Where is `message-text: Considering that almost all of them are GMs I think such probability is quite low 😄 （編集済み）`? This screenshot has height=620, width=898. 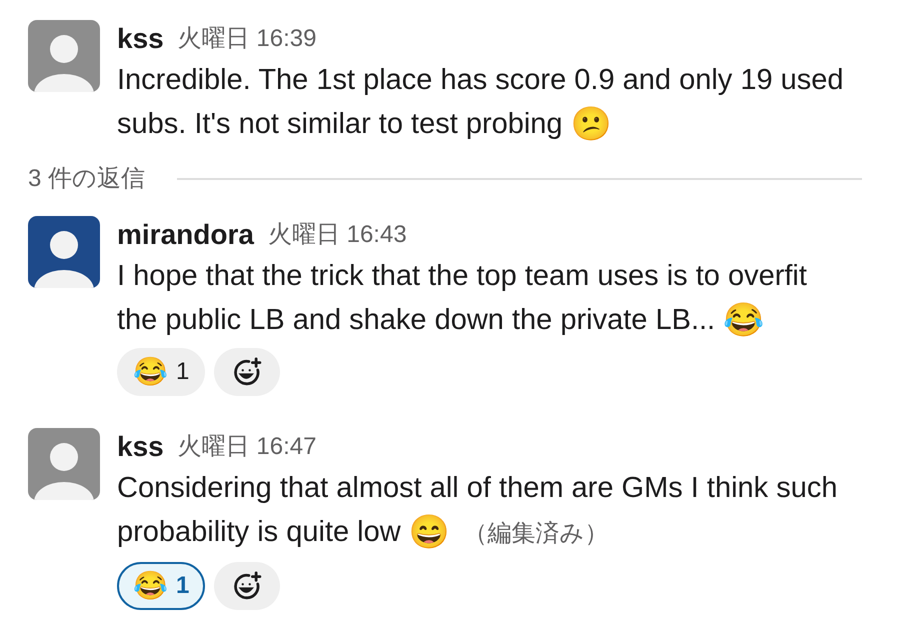
message-text: Considering that almost all of them are GMs I think such probability is quite low 😄 （編集済み） is located at coordinates (477, 511).